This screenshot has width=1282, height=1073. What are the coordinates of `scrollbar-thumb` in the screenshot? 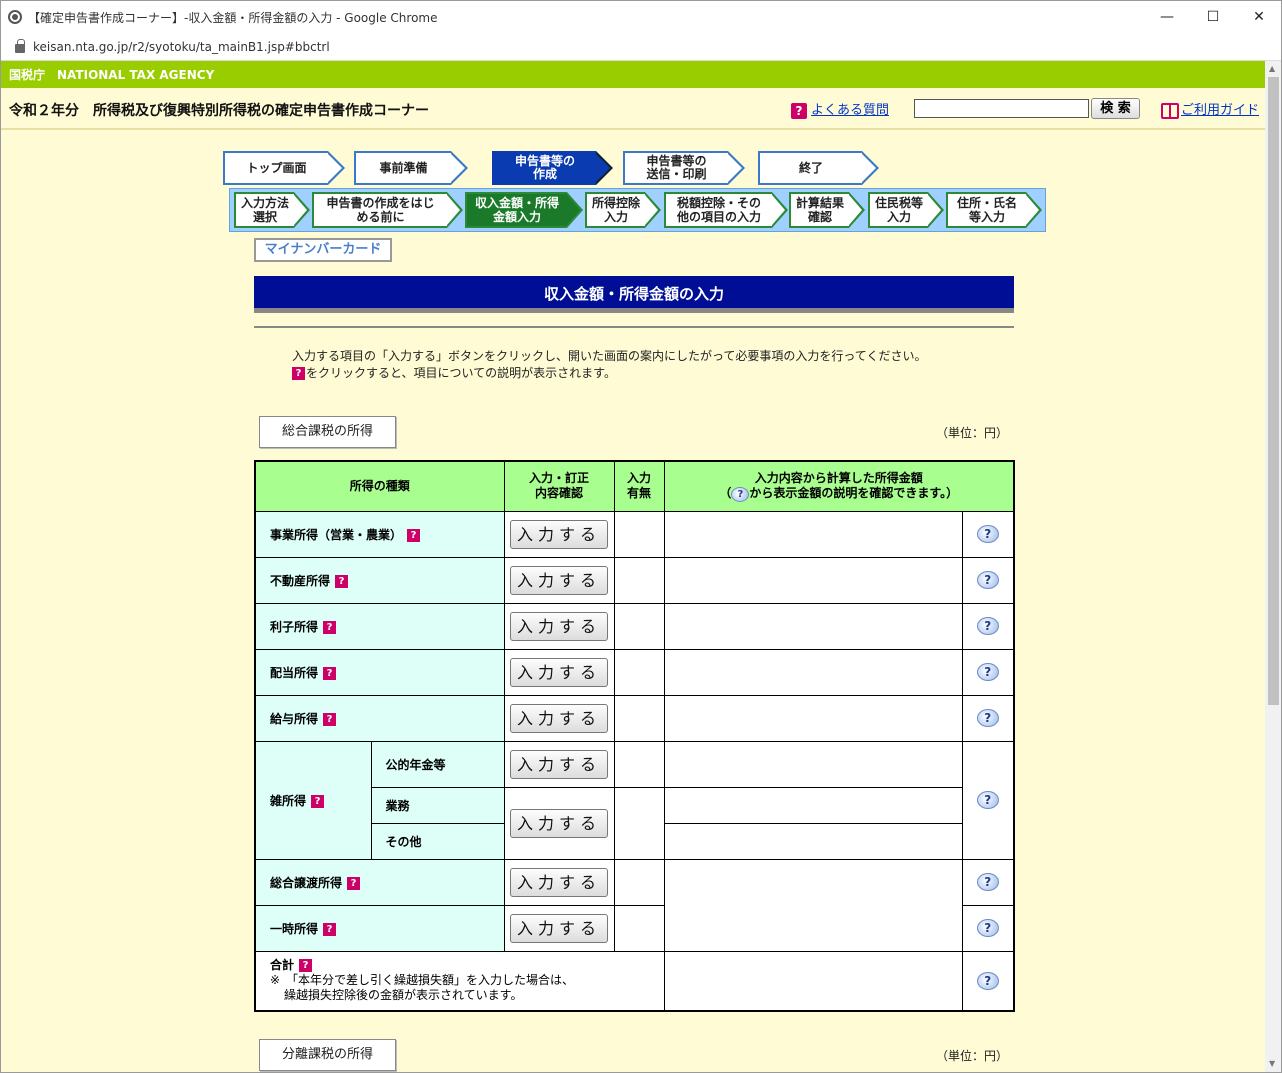 It's located at (1273, 391).